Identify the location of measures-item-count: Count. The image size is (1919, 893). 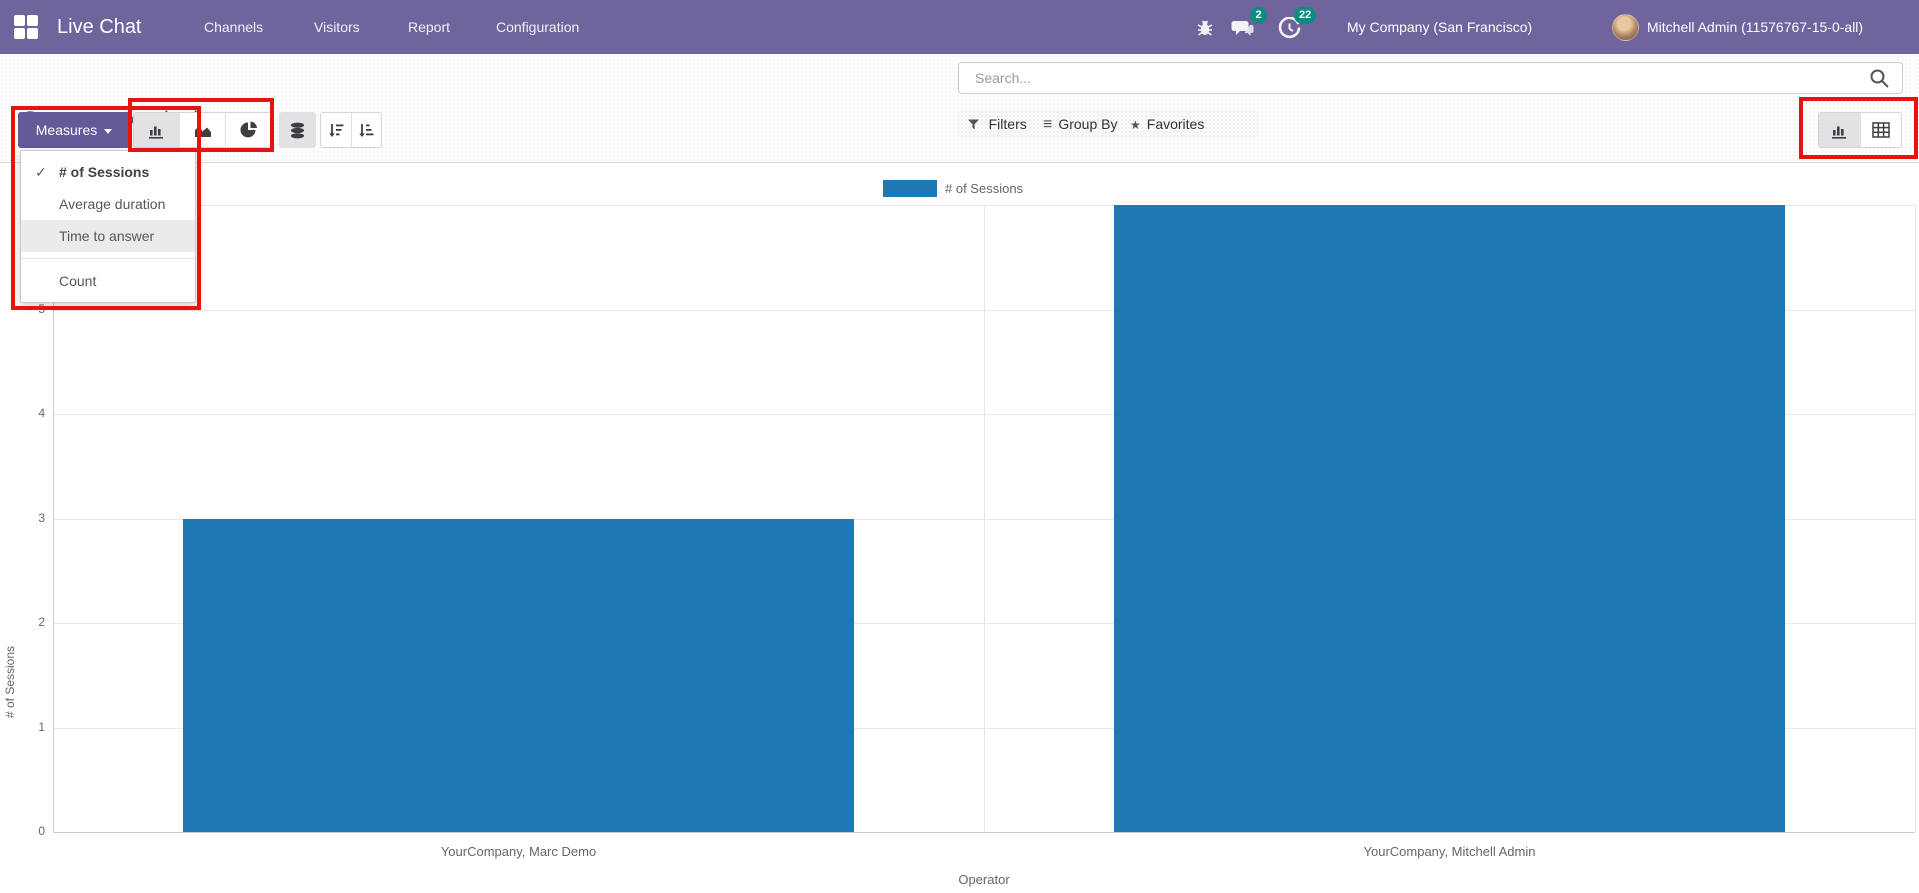
(108, 281).